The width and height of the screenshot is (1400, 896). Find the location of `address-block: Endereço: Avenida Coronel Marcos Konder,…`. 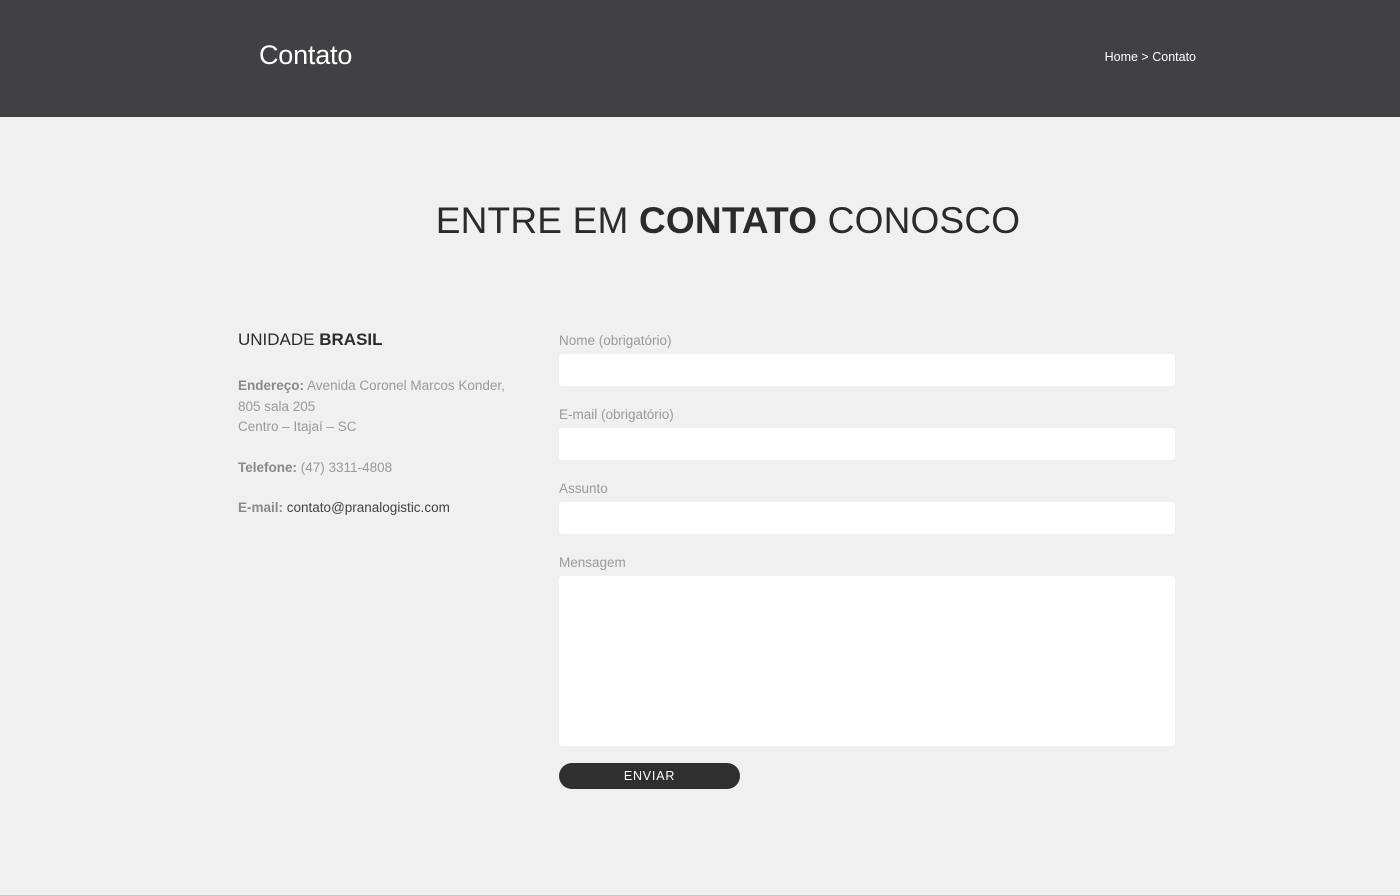

address-block: Endereço: Avenida Coronel Marcos Konder,… is located at coordinates (383, 407).